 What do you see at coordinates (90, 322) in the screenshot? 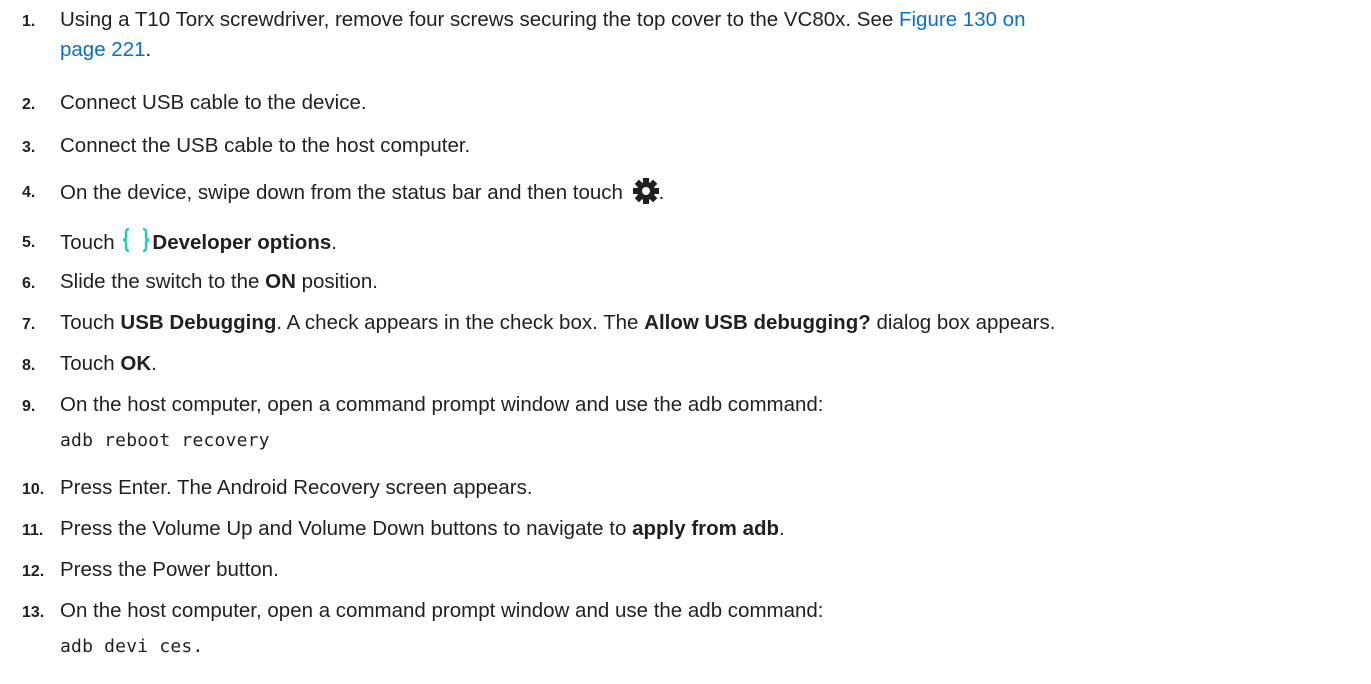
I see `step-7-pre: Touch` at bounding box center [90, 322].